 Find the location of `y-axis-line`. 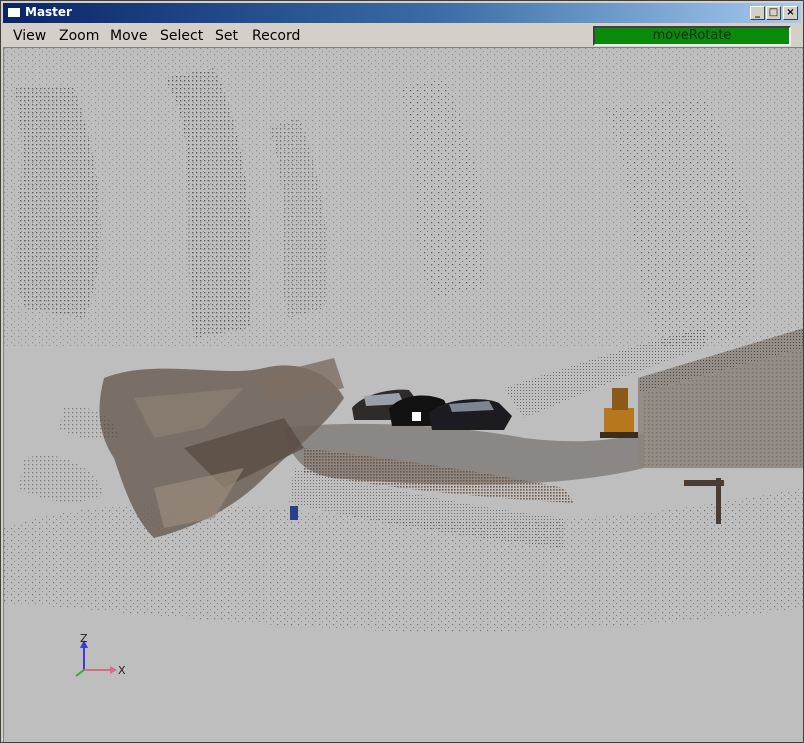

y-axis-line is located at coordinates (80, 673).